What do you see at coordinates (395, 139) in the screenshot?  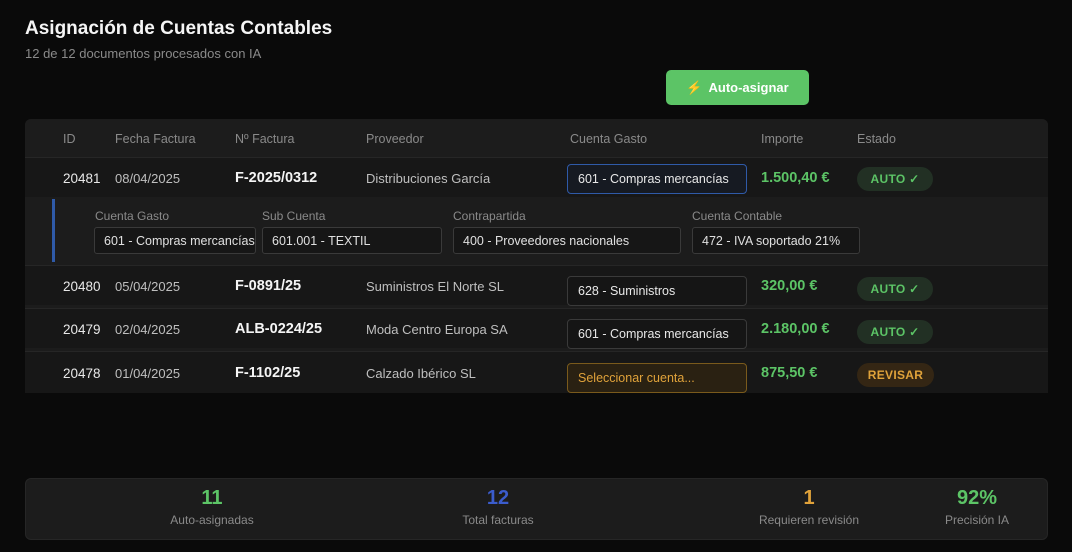 I see `column-header-supplier: Proveedor` at bounding box center [395, 139].